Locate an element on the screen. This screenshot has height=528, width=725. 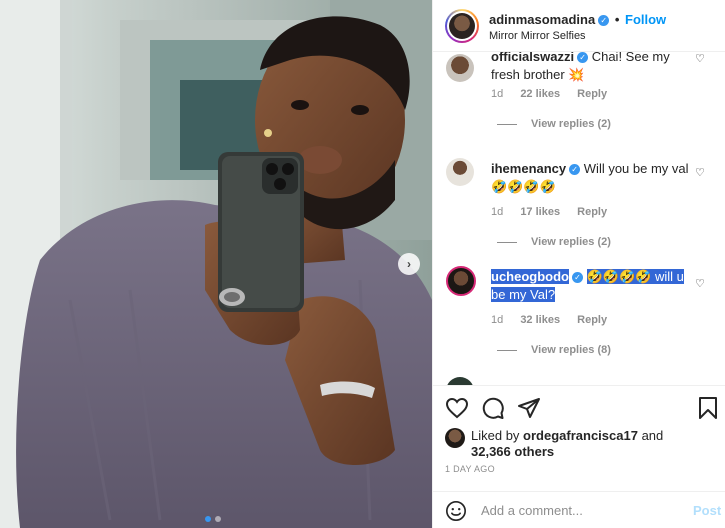
comment-username: officialswazzi is located at coordinates (532, 58).